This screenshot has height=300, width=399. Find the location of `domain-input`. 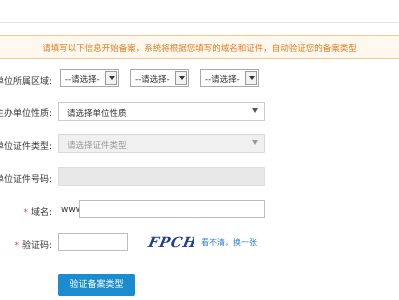

domain-input is located at coordinates (172, 209).